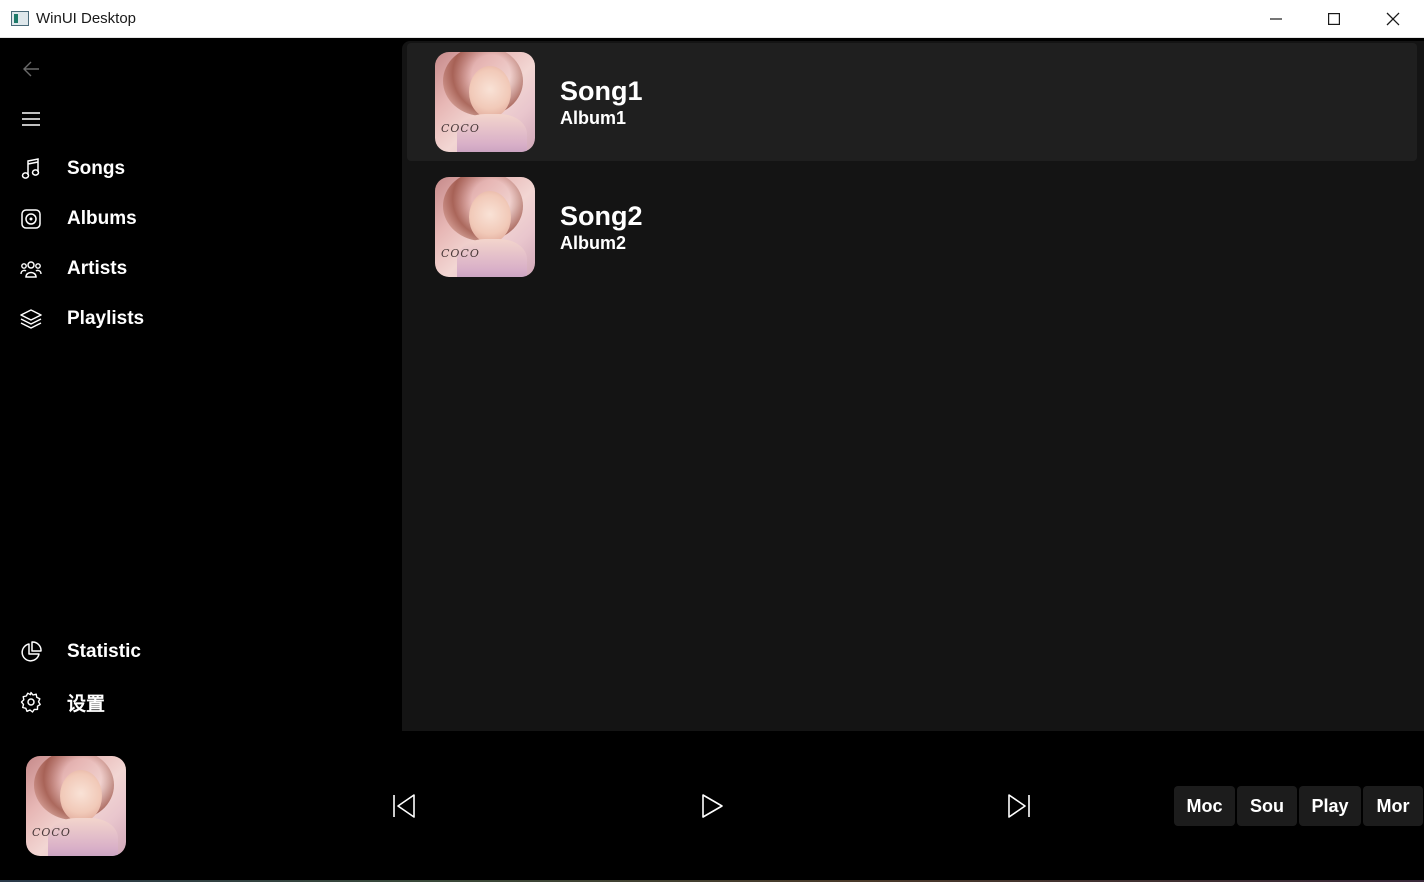 This screenshot has width=1424, height=882. I want to click on song-album: Album2, so click(593, 242).